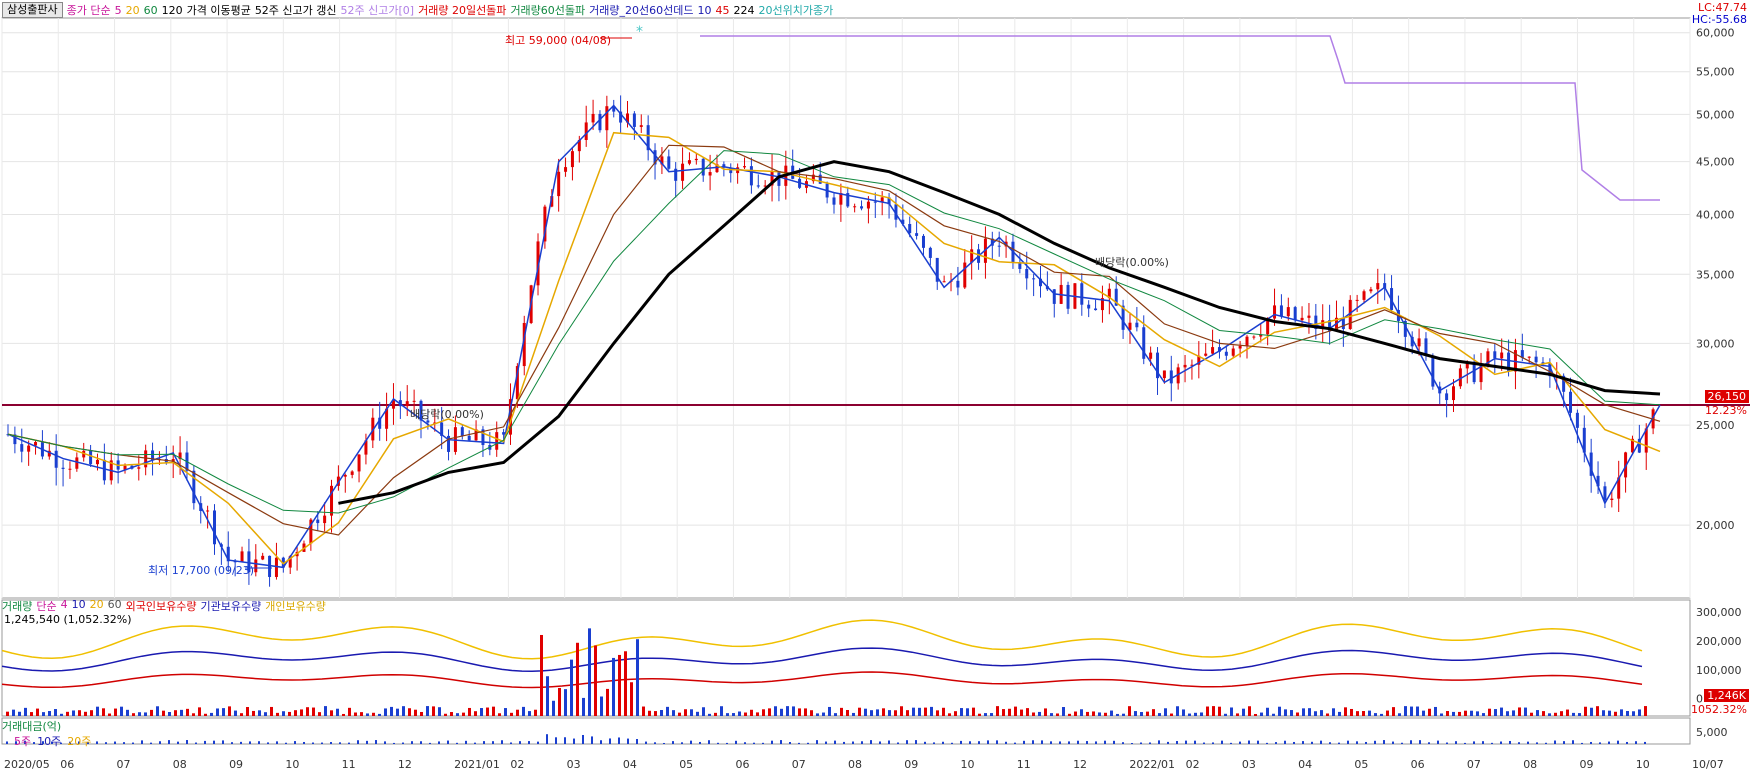  Describe the element at coordinates (1726, 695) in the screenshot. I see `volume-current-tag: 1,246K` at that location.